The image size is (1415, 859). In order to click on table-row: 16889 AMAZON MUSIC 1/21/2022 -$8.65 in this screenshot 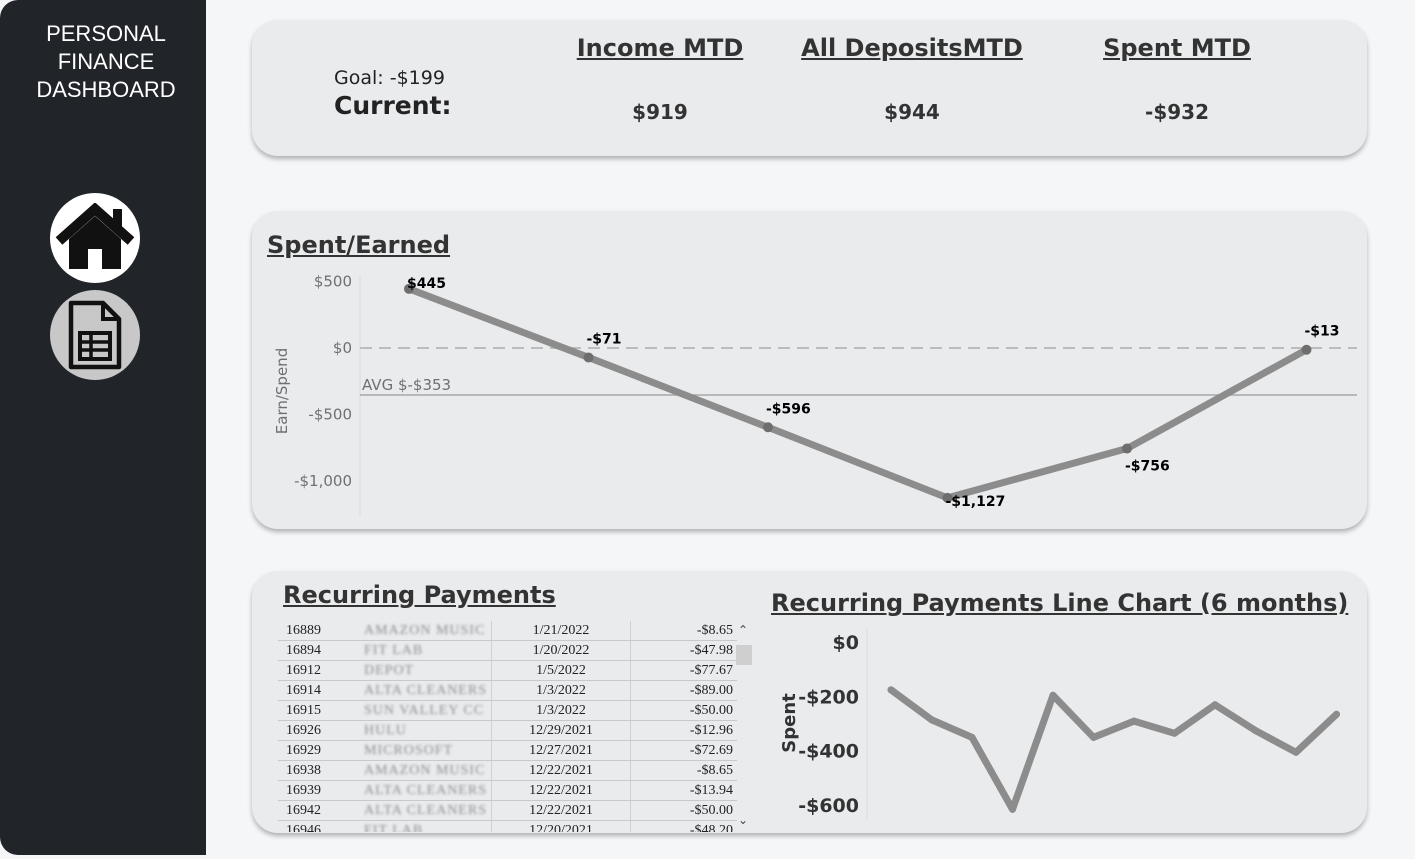, I will do `click(507, 631)`.